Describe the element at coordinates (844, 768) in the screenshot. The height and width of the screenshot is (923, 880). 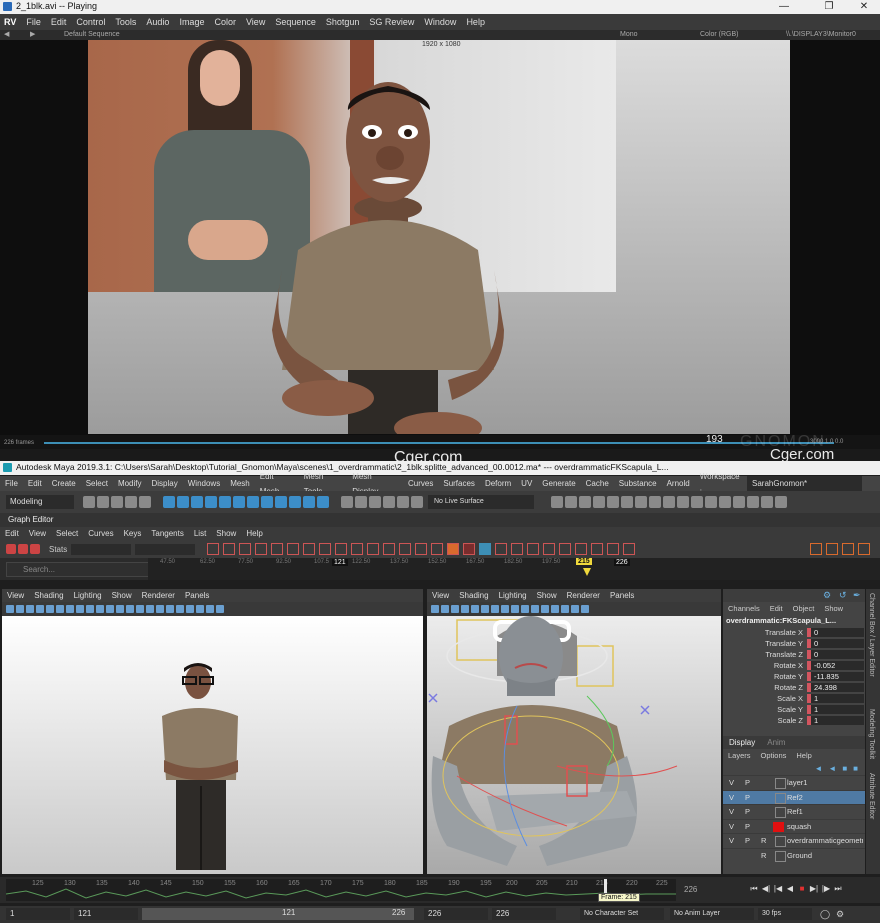
I see `new-empty-layer-icon: ■` at that location.